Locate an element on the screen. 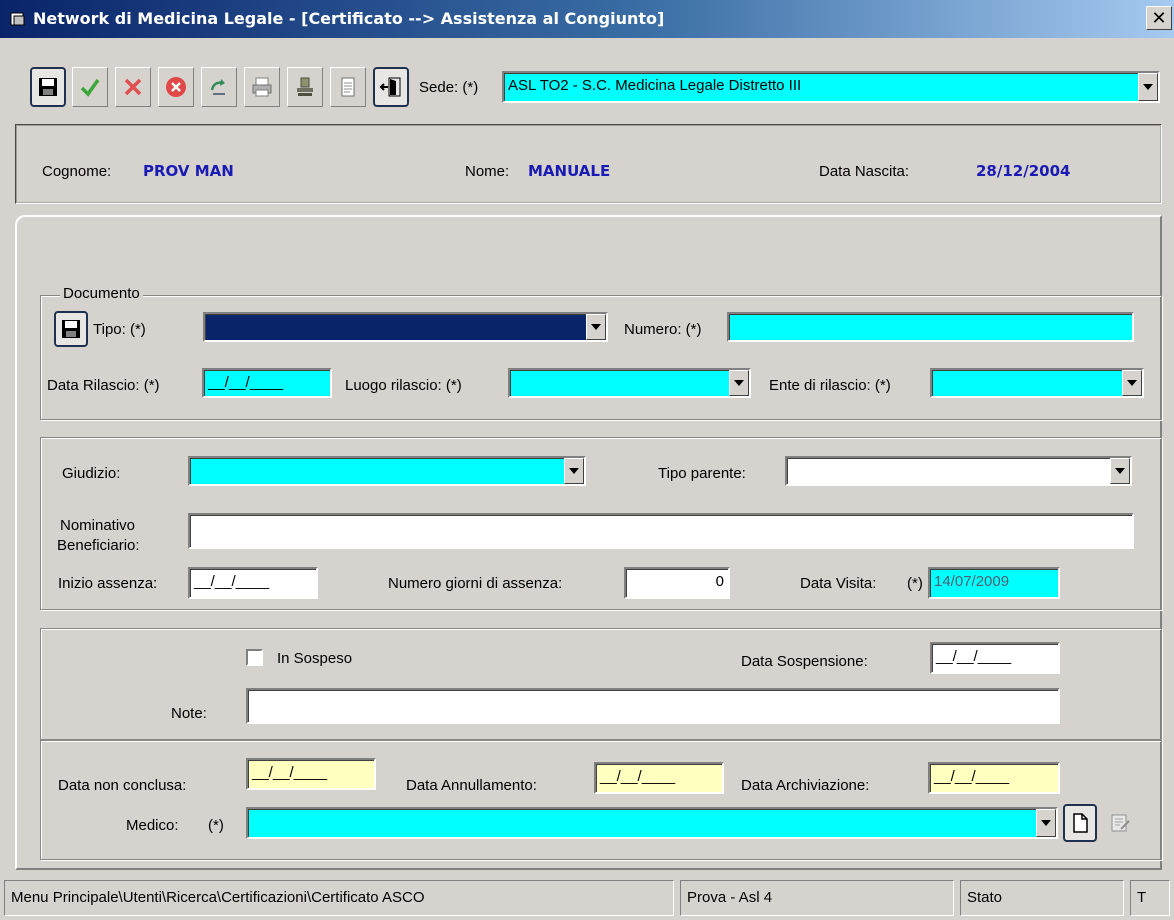  giorni-assenza-input: 0 is located at coordinates (677, 583).